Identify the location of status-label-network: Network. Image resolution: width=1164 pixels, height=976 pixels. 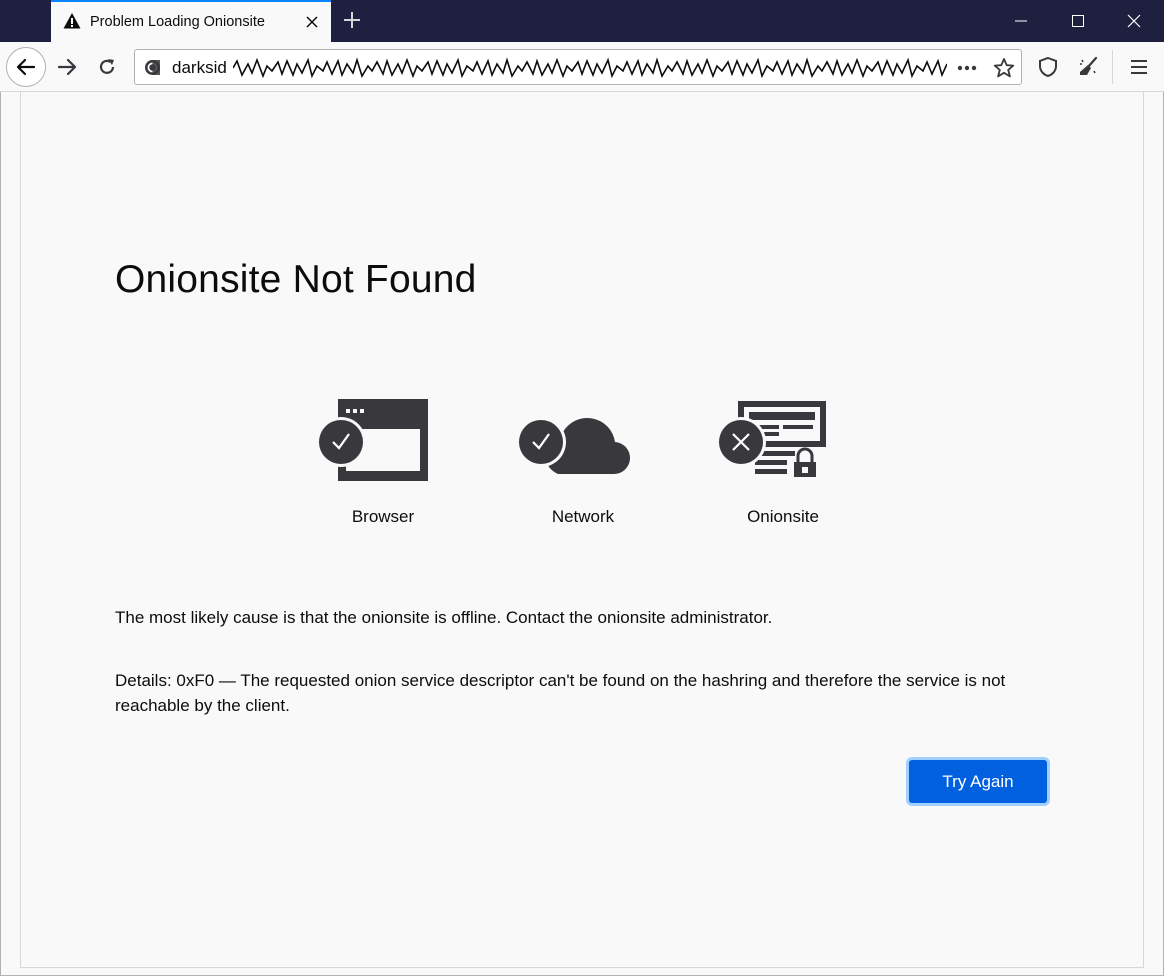
(583, 516).